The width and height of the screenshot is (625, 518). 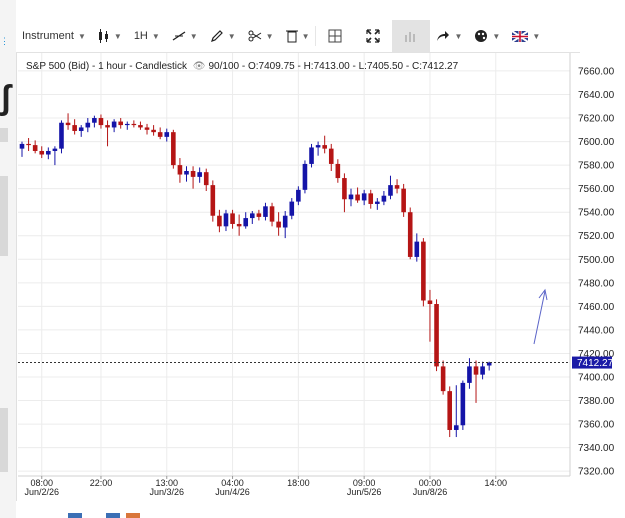 What do you see at coordinates (199, 66) in the screenshot?
I see `eye-icon: 👁` at bounding box center [199, 66].